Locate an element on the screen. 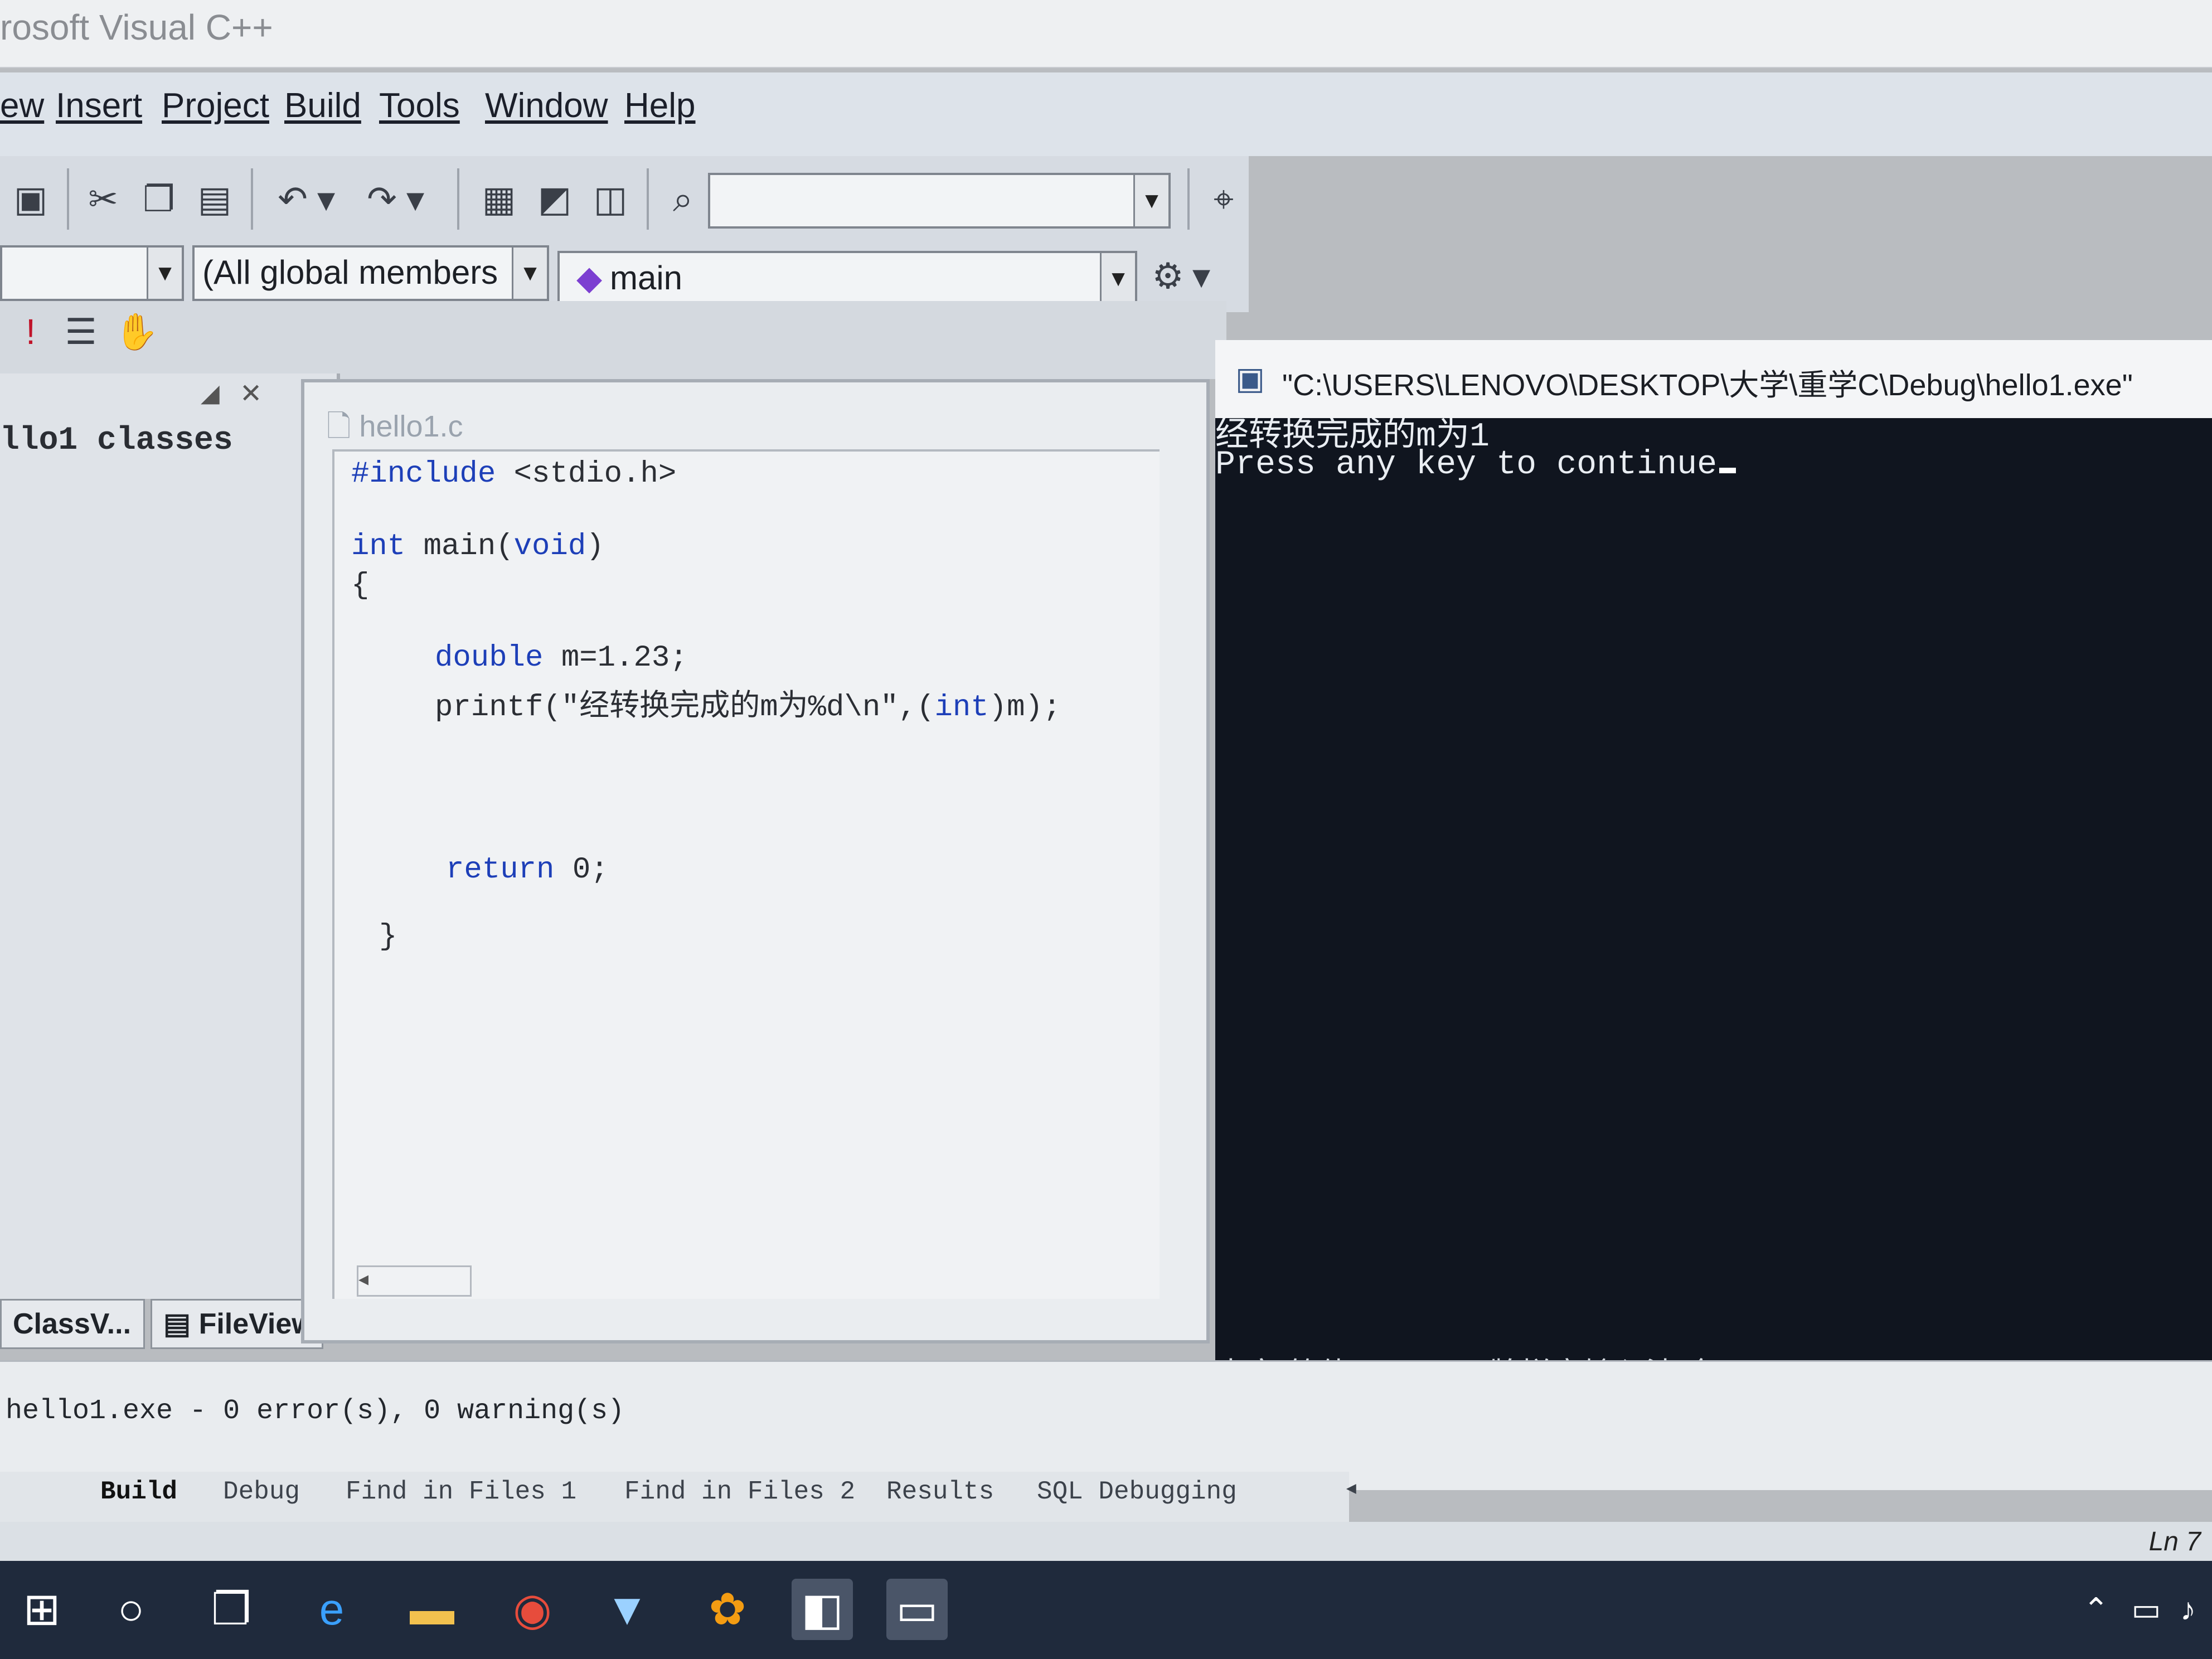 This screenshot has height=1659, width=2212. redo-icon: ↷ is located at coordinates (382, 199).